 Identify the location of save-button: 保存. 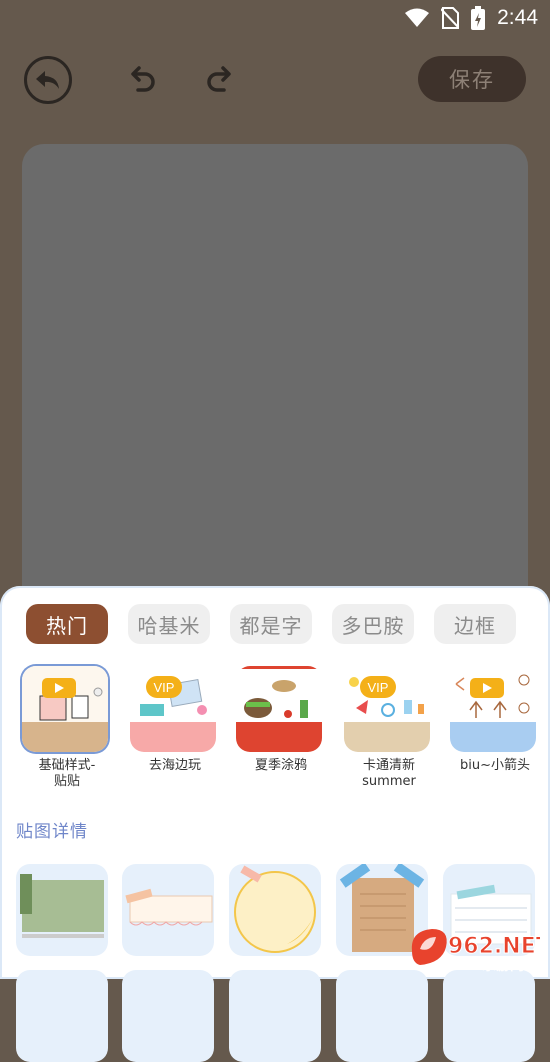
(472, 79).